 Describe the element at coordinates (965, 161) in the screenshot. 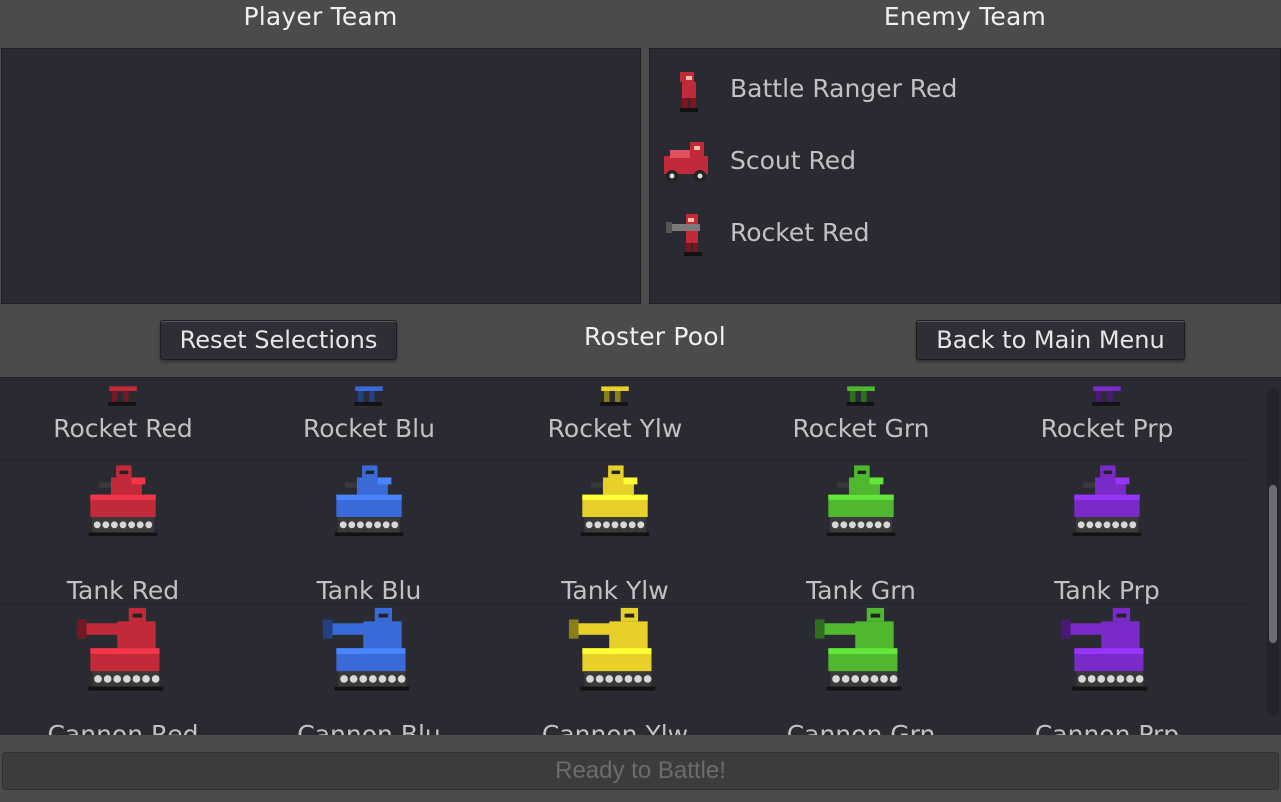

I see `enemy-unit-row: Scout Red` at that location.